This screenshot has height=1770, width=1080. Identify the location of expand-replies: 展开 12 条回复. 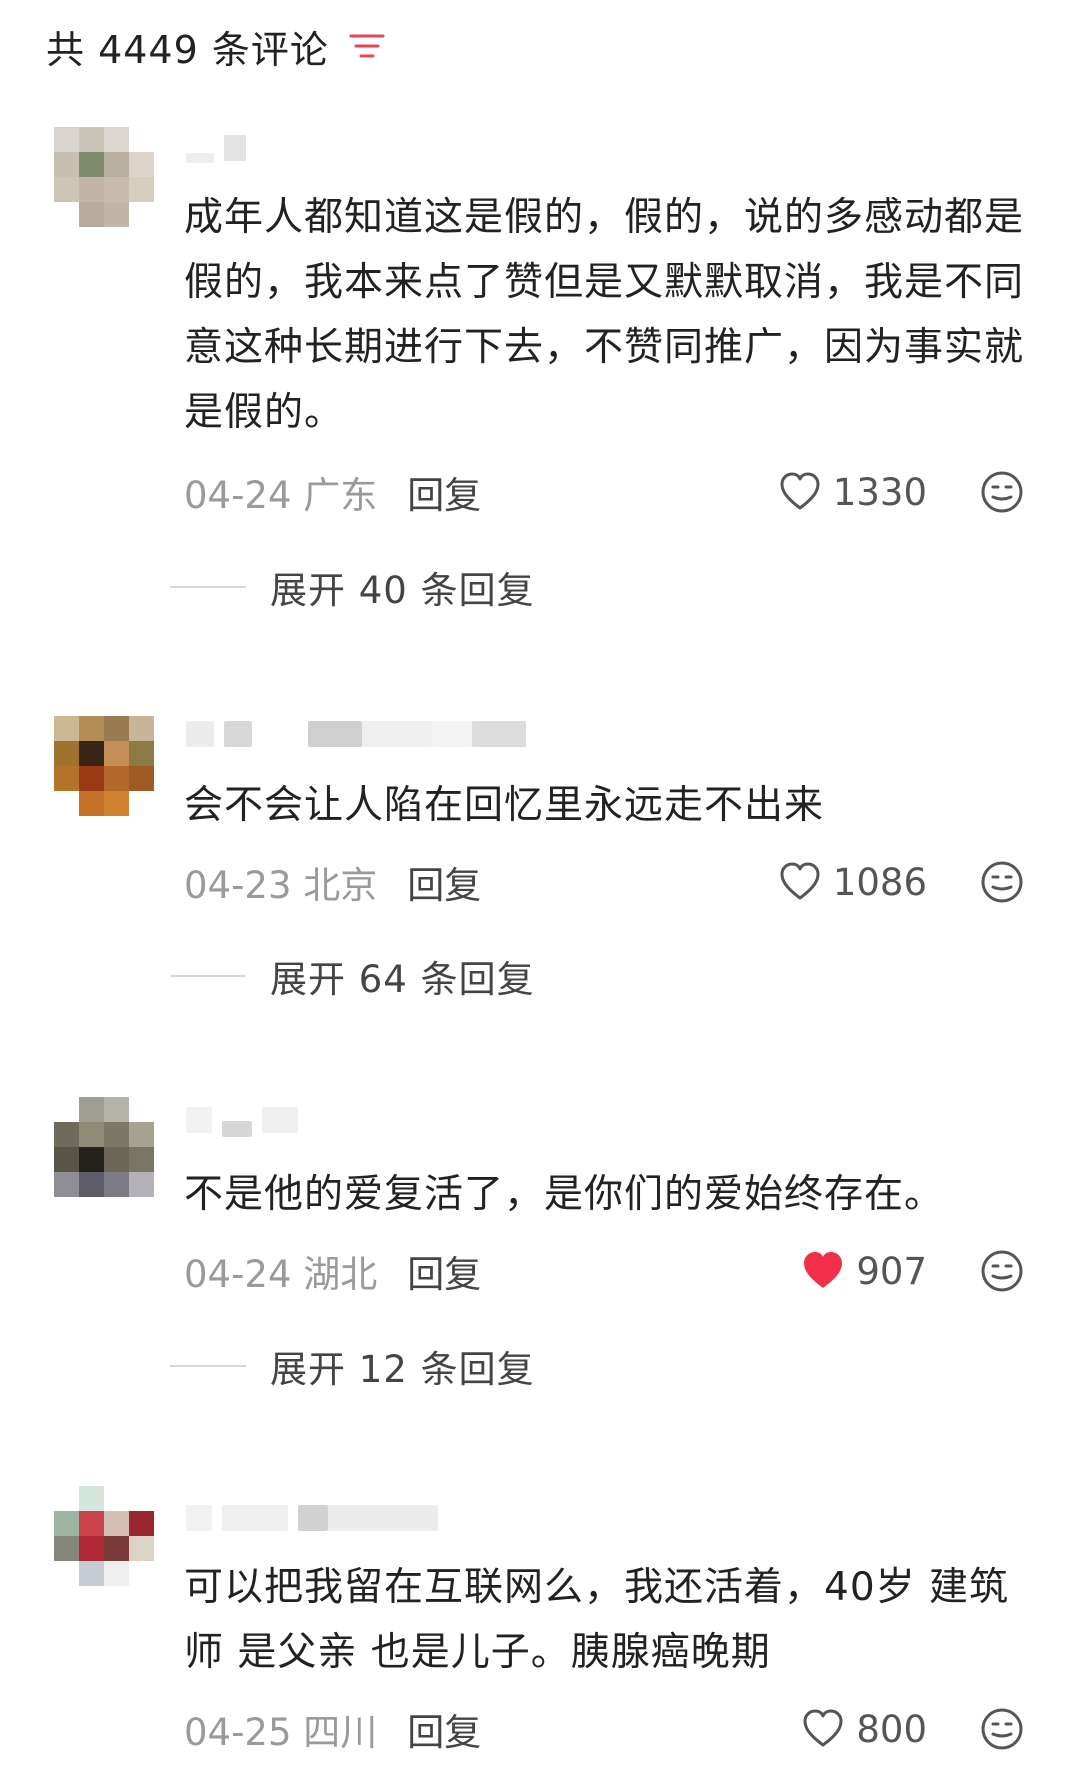
(352, 1366).